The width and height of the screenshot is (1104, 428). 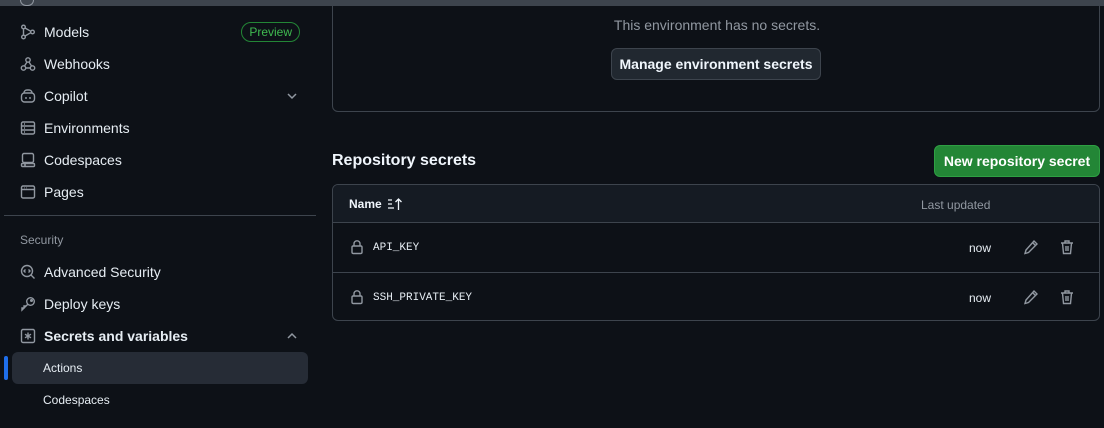 What do you see at coordinates (28, 32) in the screenshot?
I see `models-icon` at bounding box center [28, 32].